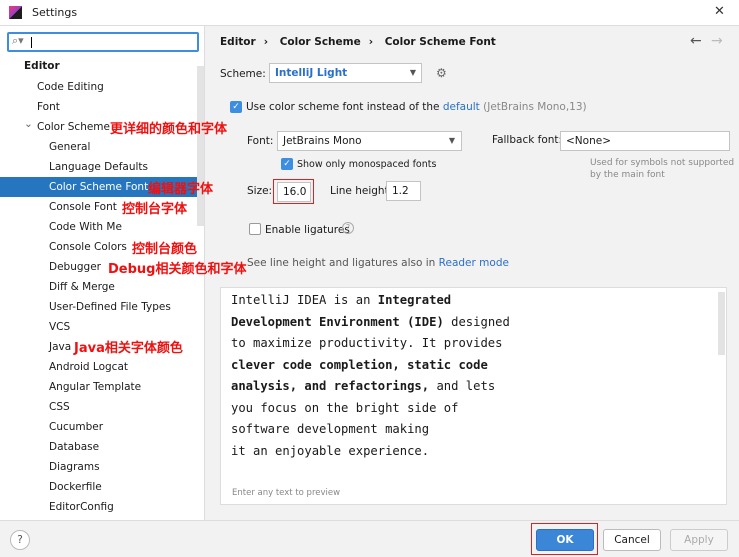 This screenshot has height=557, width=739. Describe the element at coordinates (400, 191) in the screenshot. I see `line-height-value: 1.2` at that location.